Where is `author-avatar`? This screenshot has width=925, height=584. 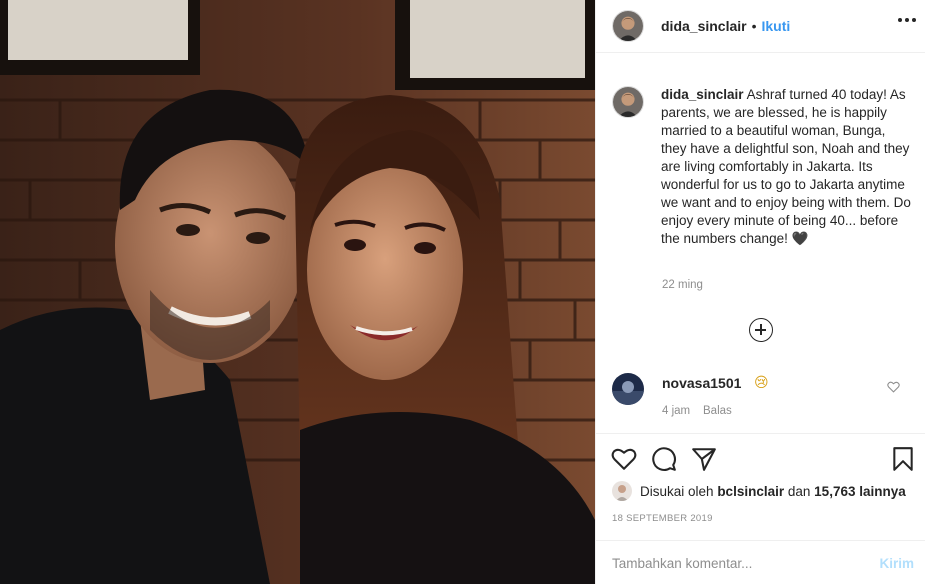 author-avatar is located at coordinates (628, 26).